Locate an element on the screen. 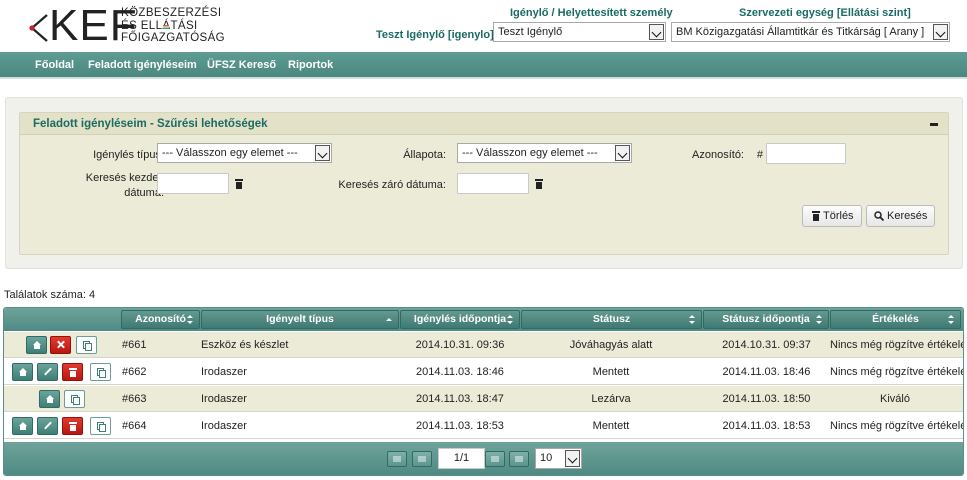 Image resolution: width=967 pixels, height=480 pixels. requester-label: Igénylő / Helyettesített személy is located at coordinates (591, 13).